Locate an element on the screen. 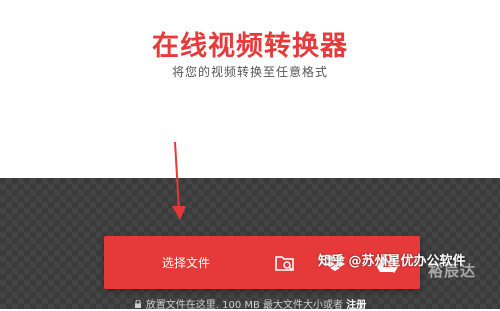  page-subtitle: 将您的视频转换至任意格式 is located at coordinates (249, 72).